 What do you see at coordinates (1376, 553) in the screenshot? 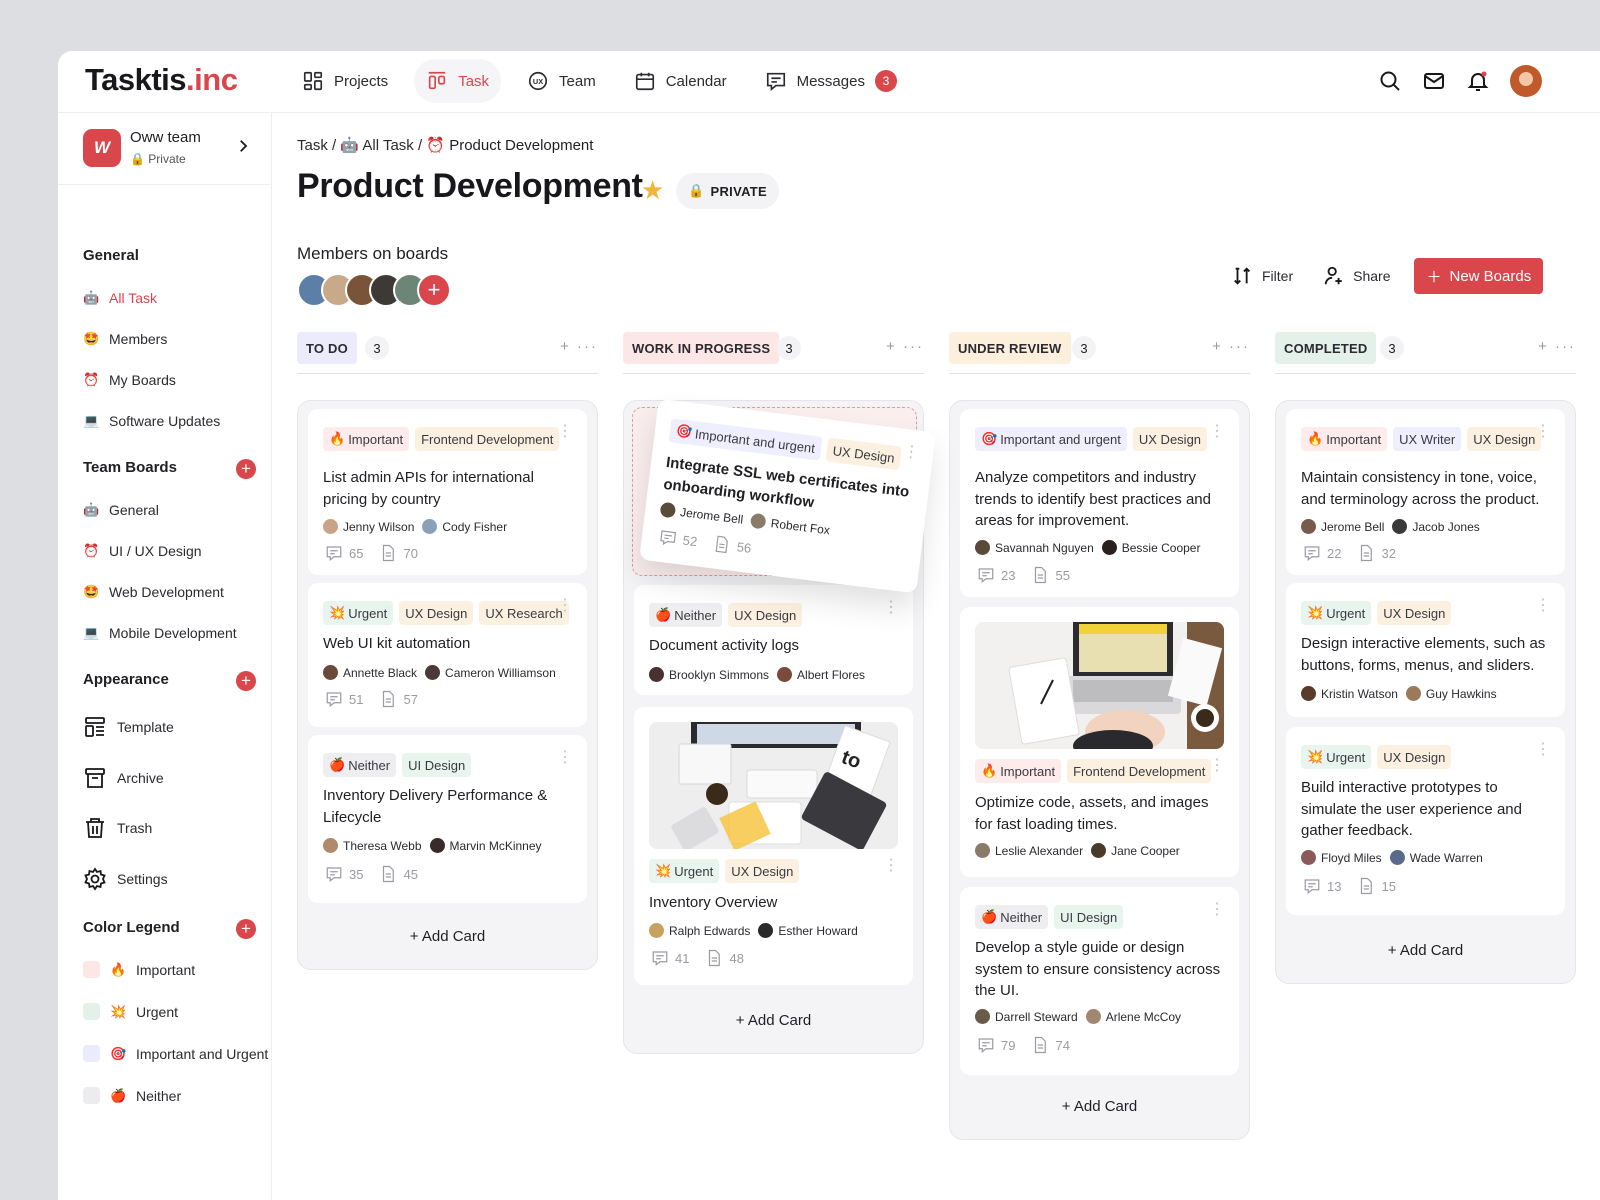
I see `file-count: 32` at bounding box center [1376, 553].